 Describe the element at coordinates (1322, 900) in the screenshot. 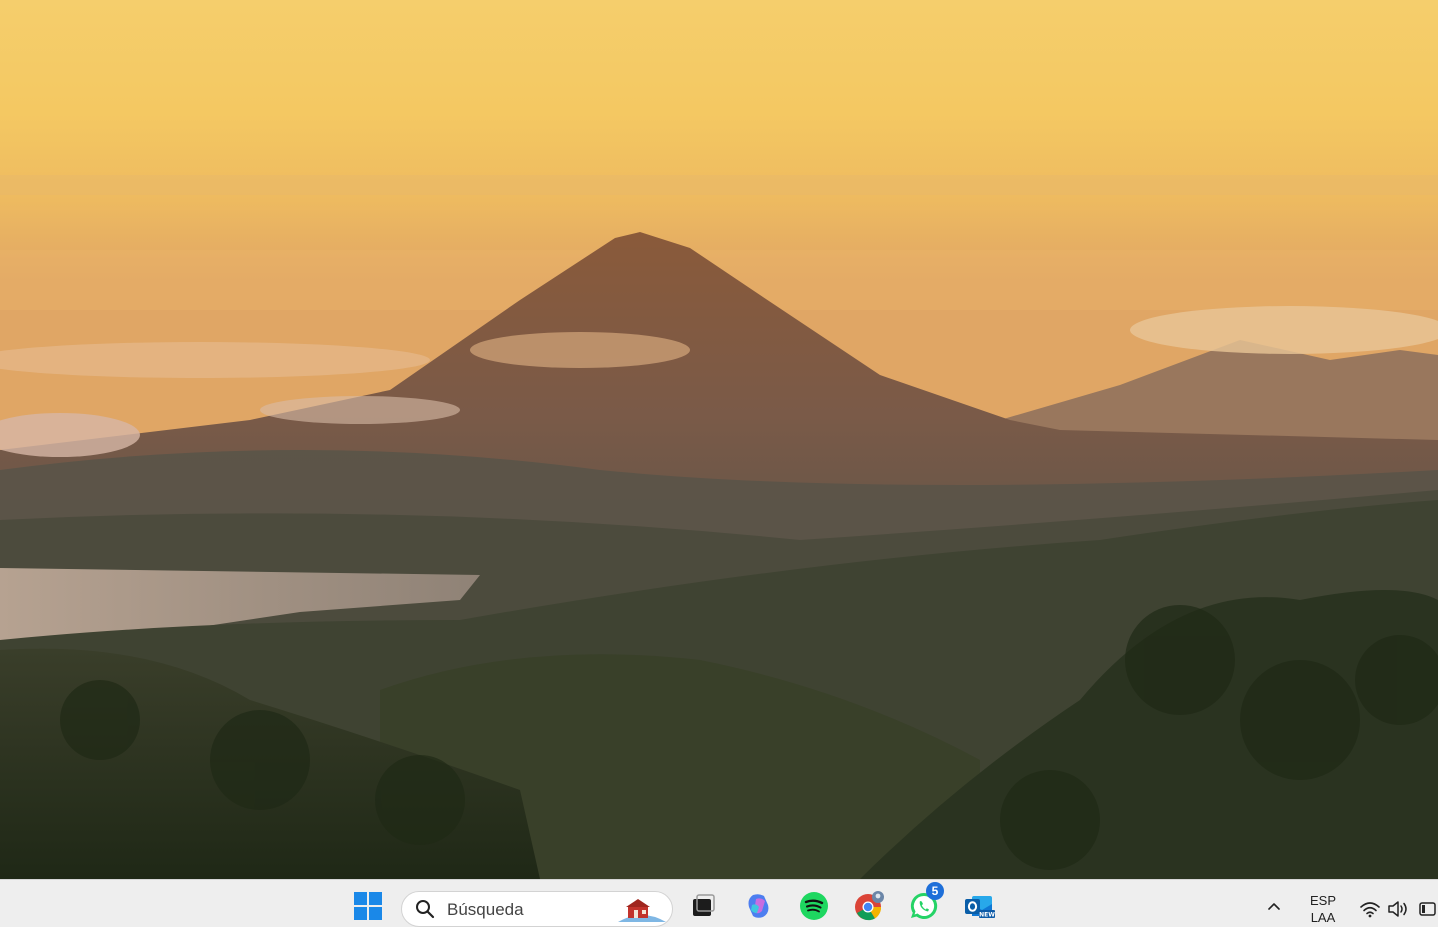

I see `language-code: ESP` at that location.